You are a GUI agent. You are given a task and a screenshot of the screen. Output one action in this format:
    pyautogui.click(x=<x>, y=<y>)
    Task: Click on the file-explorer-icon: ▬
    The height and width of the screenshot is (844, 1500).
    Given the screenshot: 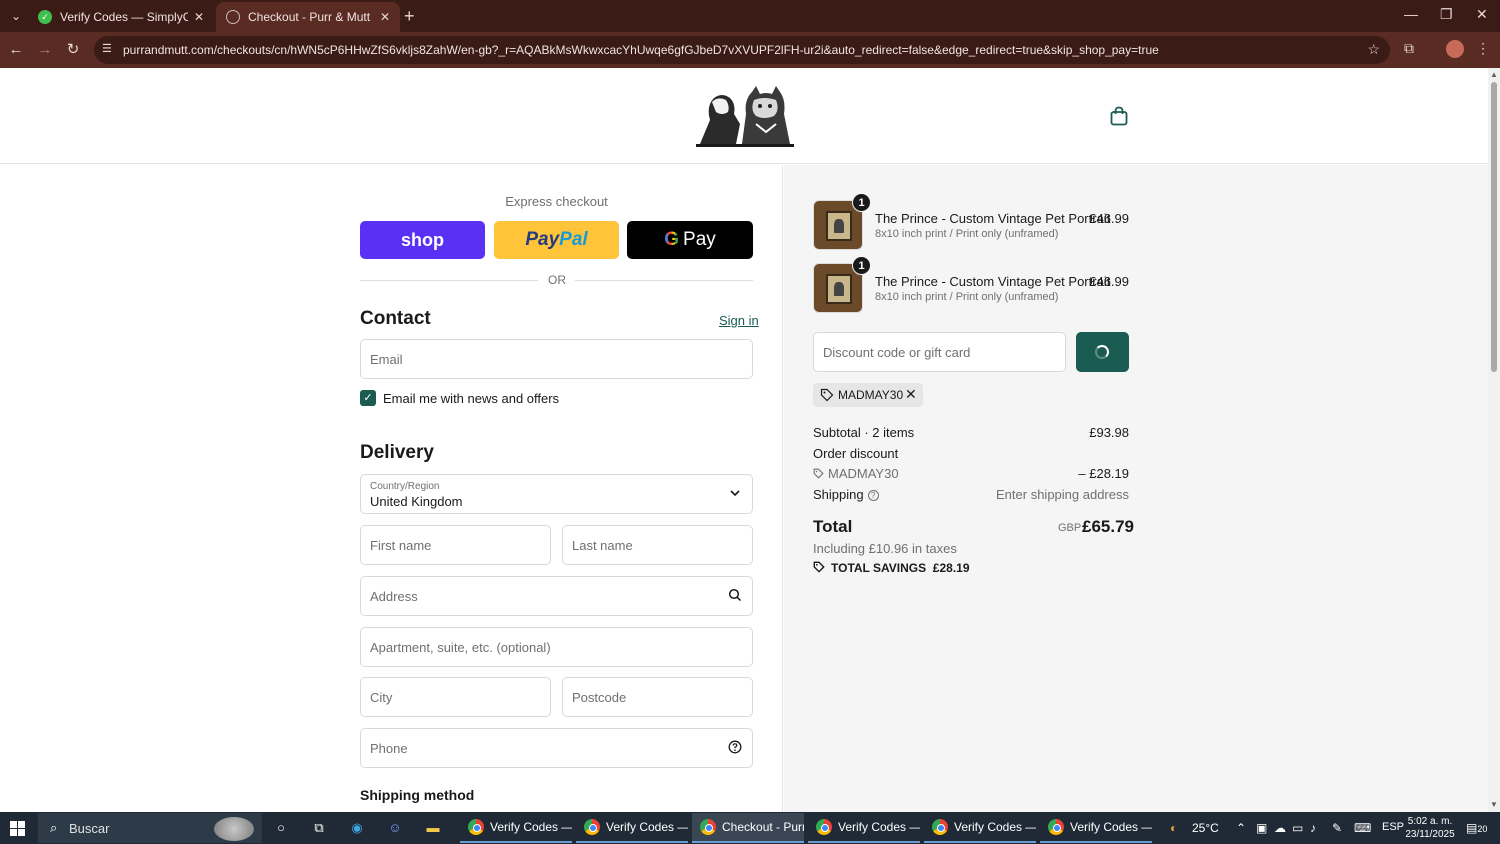 What is the action you would take?
    pyautogui.click(x=433, y=828)
    